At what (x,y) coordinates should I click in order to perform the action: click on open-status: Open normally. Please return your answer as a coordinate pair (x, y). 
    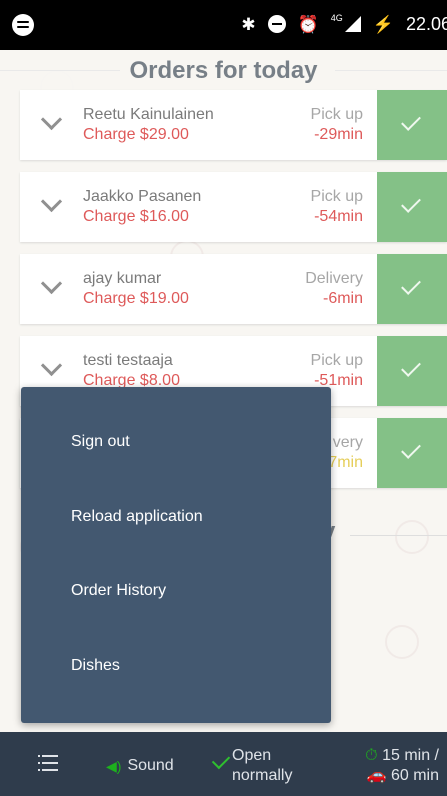
    Looking at the image, I should click on (252, 766).